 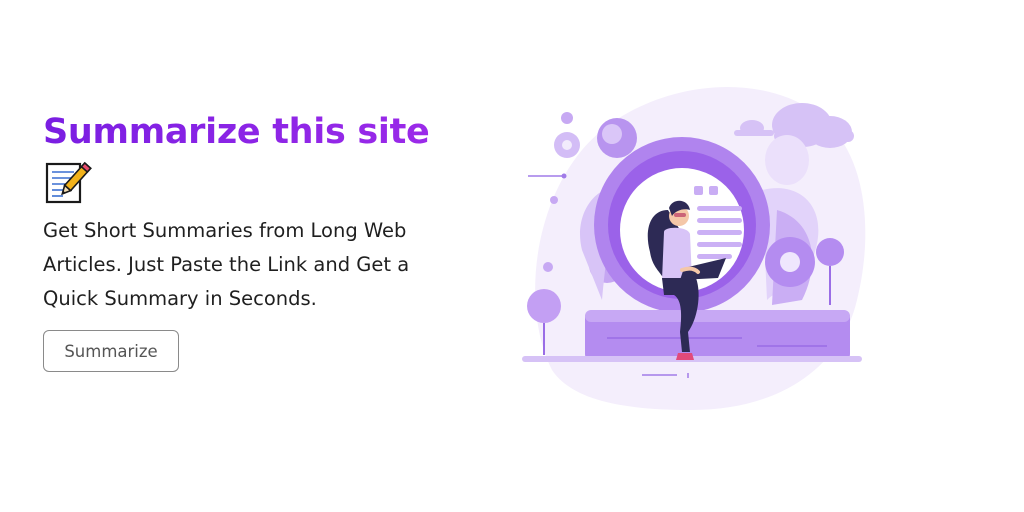 I want to click on page-title-text: Summarize this site, so click(x=236, y=132).